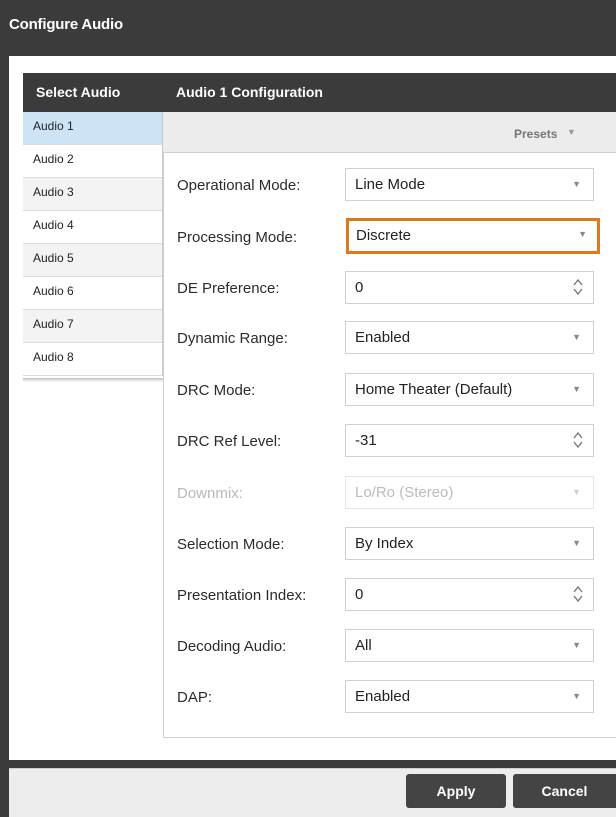 This screenshot has height=817, width=616. Describe the element at coordinates (93, 380) in the screenshot. I see `sidebar-shadow` at that location.